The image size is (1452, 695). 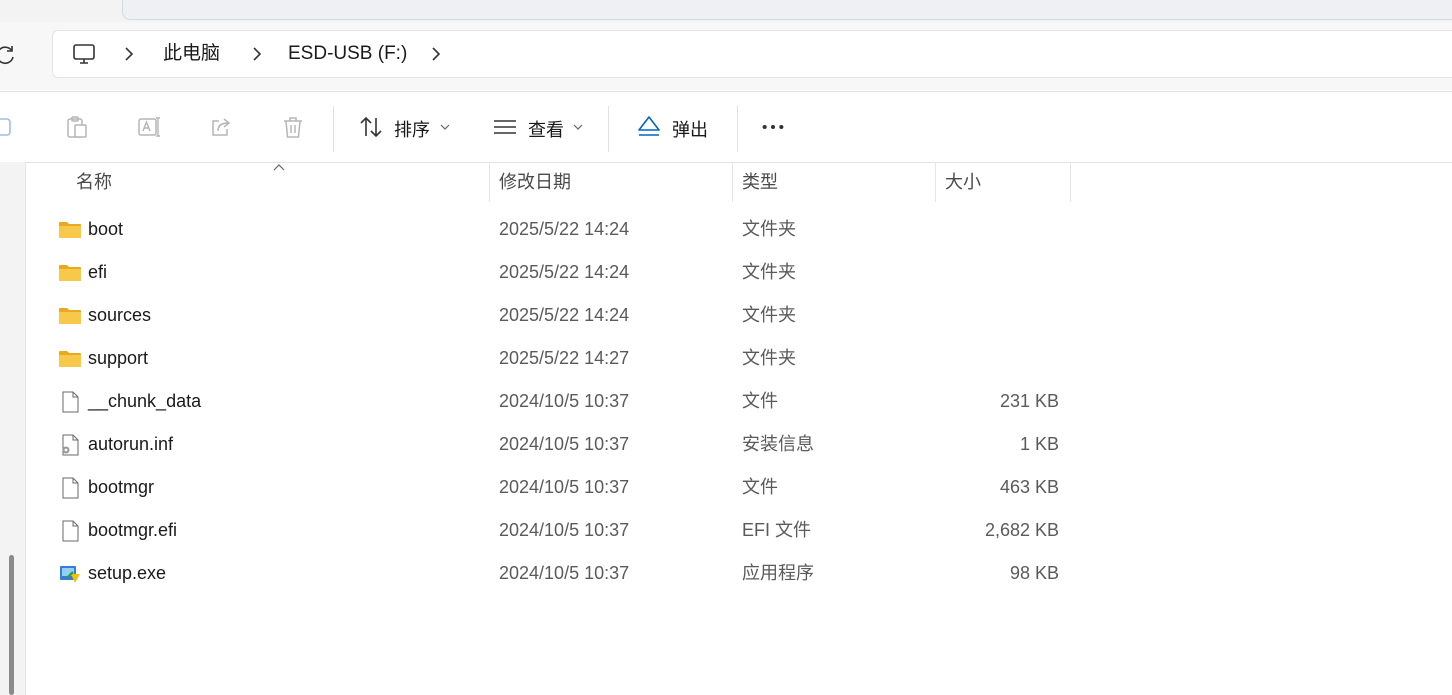 What do you see at coordinates (963, 182) in the screenshot?
I see `column-header-size: 大小` at bounding box center [963, 182].